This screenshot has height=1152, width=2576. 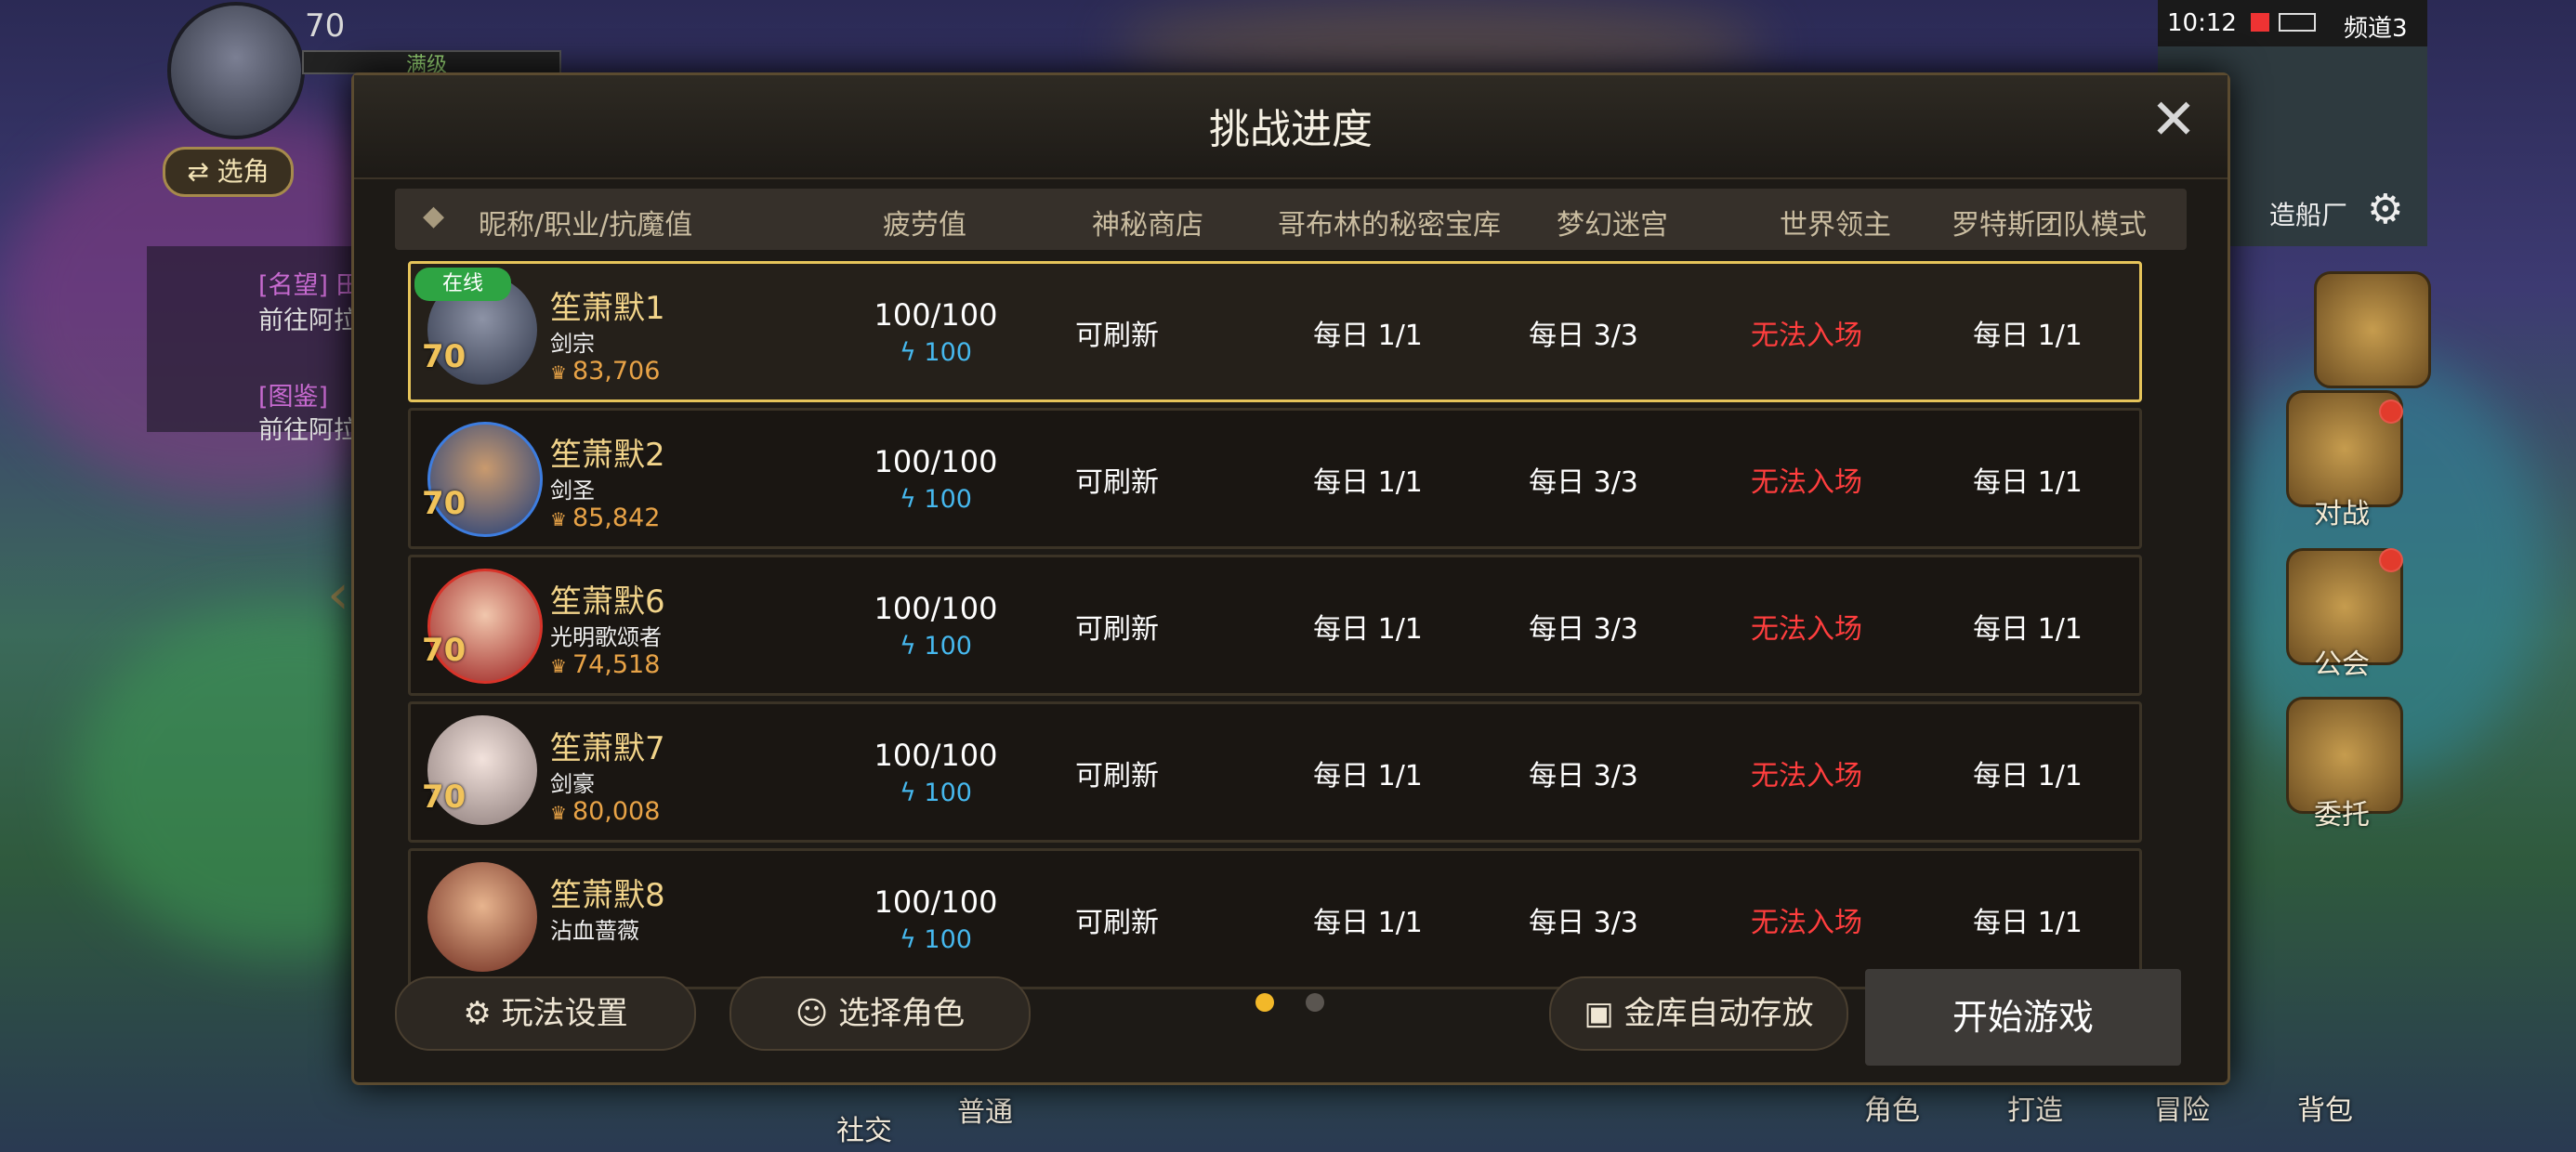 I want to click on start-game-button: 开始游戏, so click(x=2023, y=1017).